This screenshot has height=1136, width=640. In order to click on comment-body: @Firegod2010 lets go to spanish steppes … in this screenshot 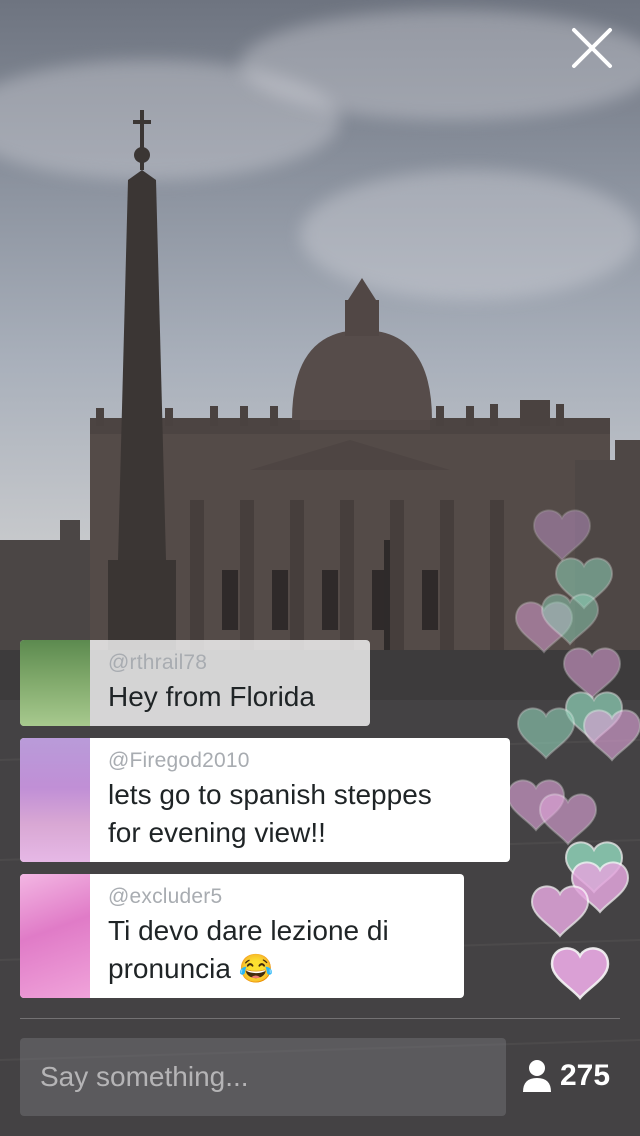, I will do `click(270, 800)`.